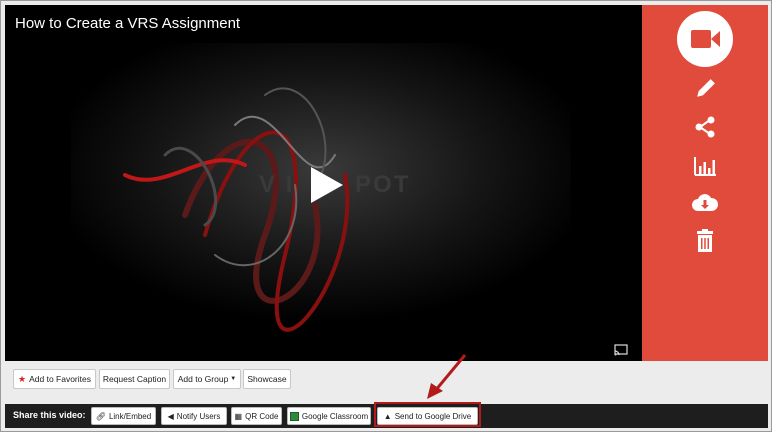 Image resolution: width=772 pixels, height=432 pixels. Describe the element at coordinates (238, 416) in the screenshot. I see `qr-code-icon: ▦` at that location.